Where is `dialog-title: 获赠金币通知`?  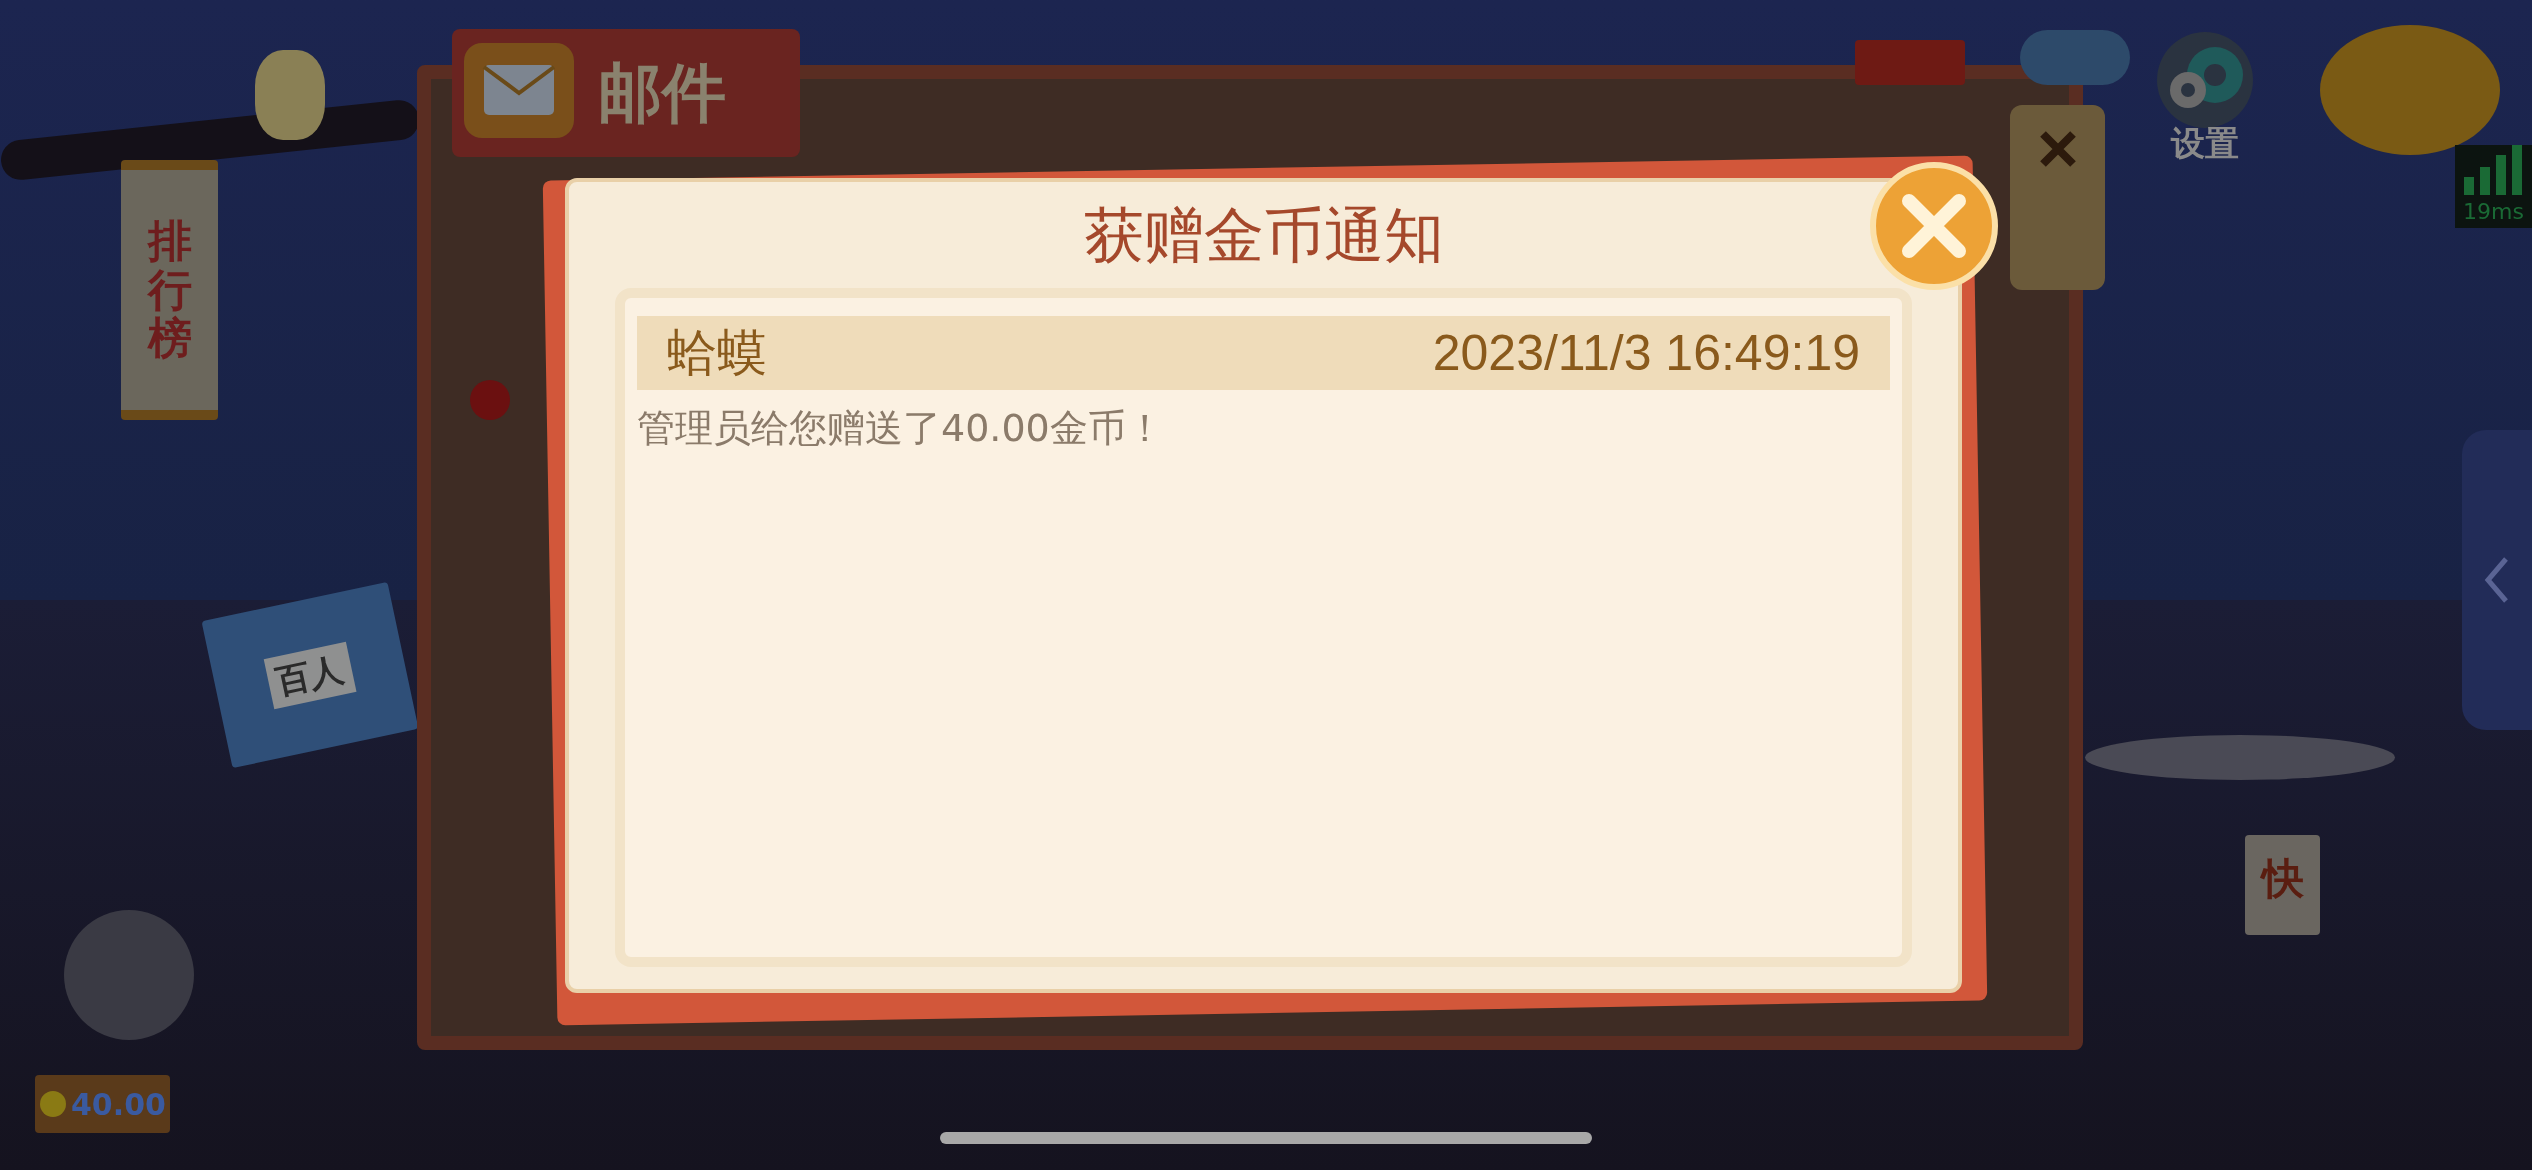
dialog-title: 获赠金币通知 is located at coordinates (1263, 235).